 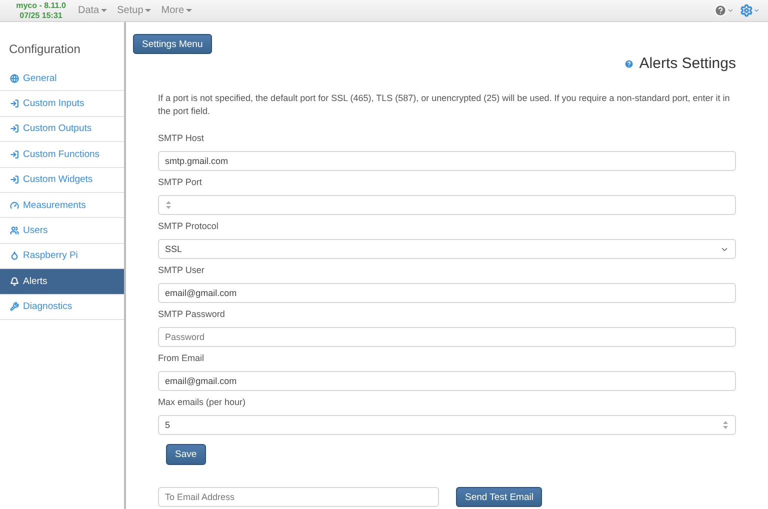 What do you see at coordinates (45, 49) in the screenshot?
I see `sidebar-title: Configuration` at bounding box center [45, 49].